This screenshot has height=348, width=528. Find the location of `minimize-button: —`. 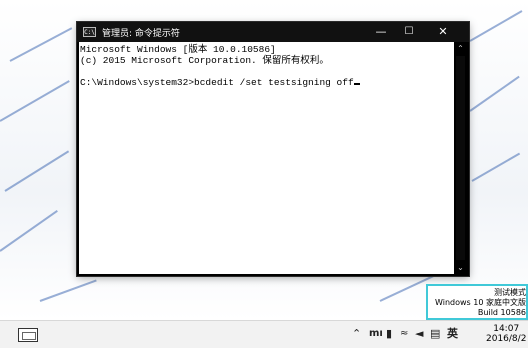

minimize-button: — is located at coordinates (381, 32).